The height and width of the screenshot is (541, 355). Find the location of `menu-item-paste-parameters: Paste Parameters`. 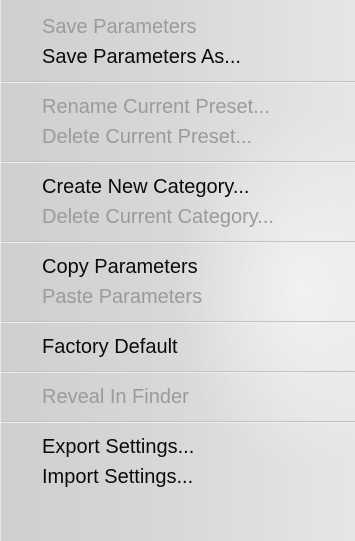

menu-item-paste-parameters: Paste Parameters is located at coordinates (122, 297).